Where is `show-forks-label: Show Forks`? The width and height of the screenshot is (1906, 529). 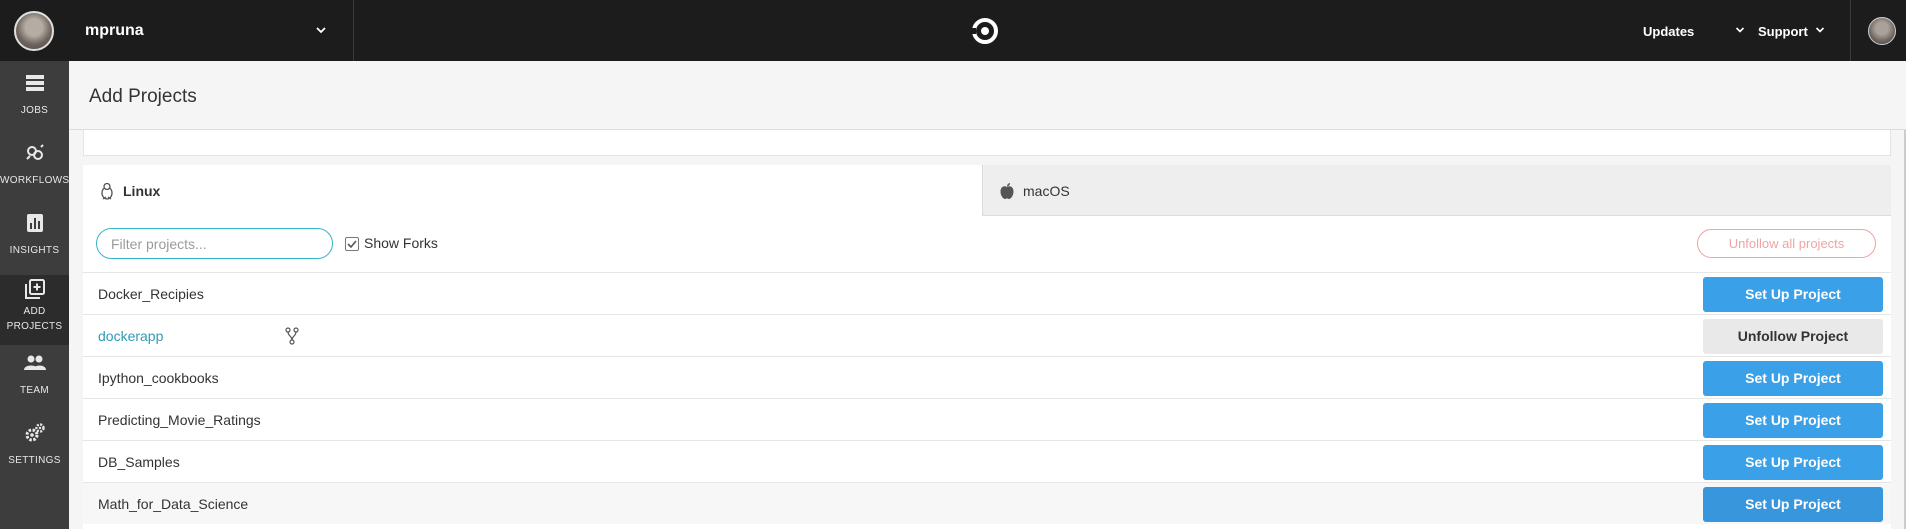 show-forks-label: Show Forks is located at coordinates (401, 243).